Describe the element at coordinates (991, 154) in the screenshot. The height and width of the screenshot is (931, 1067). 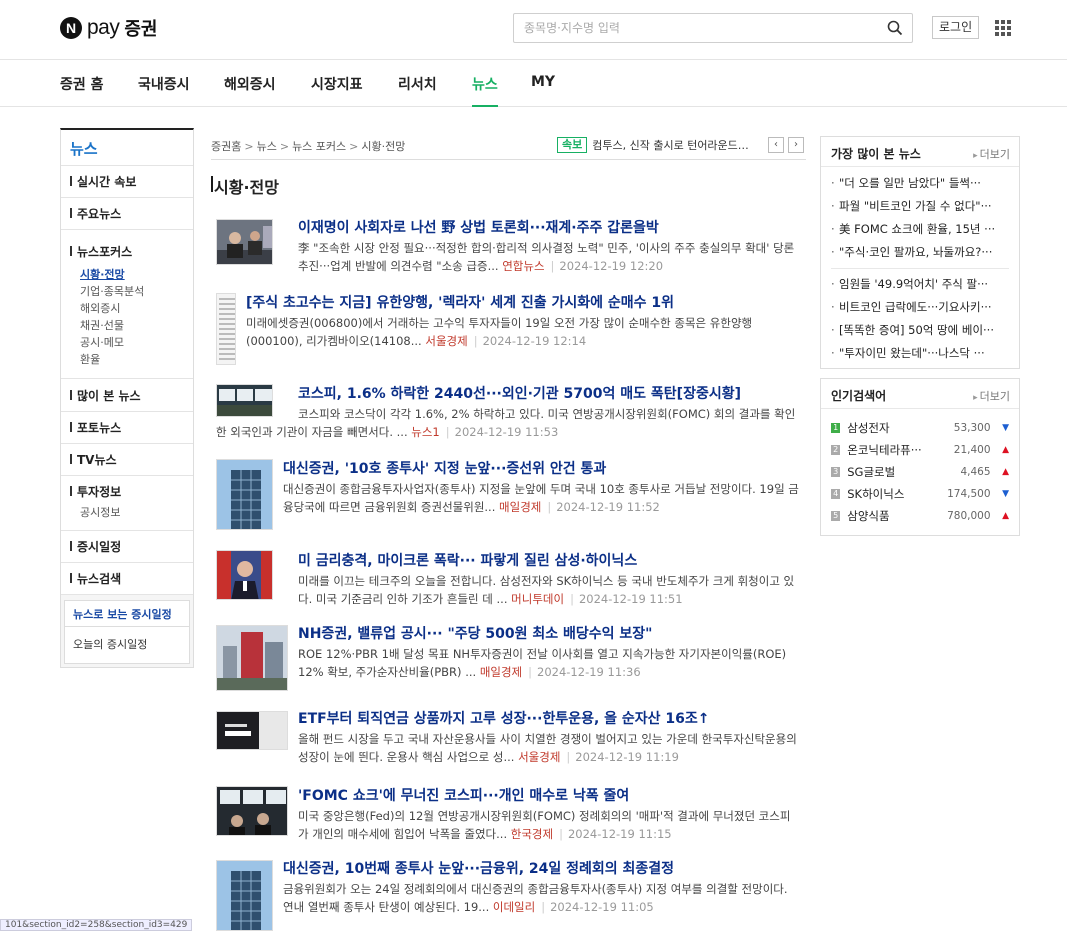
I see `most-viewed-more-link: 더보기` at that location.